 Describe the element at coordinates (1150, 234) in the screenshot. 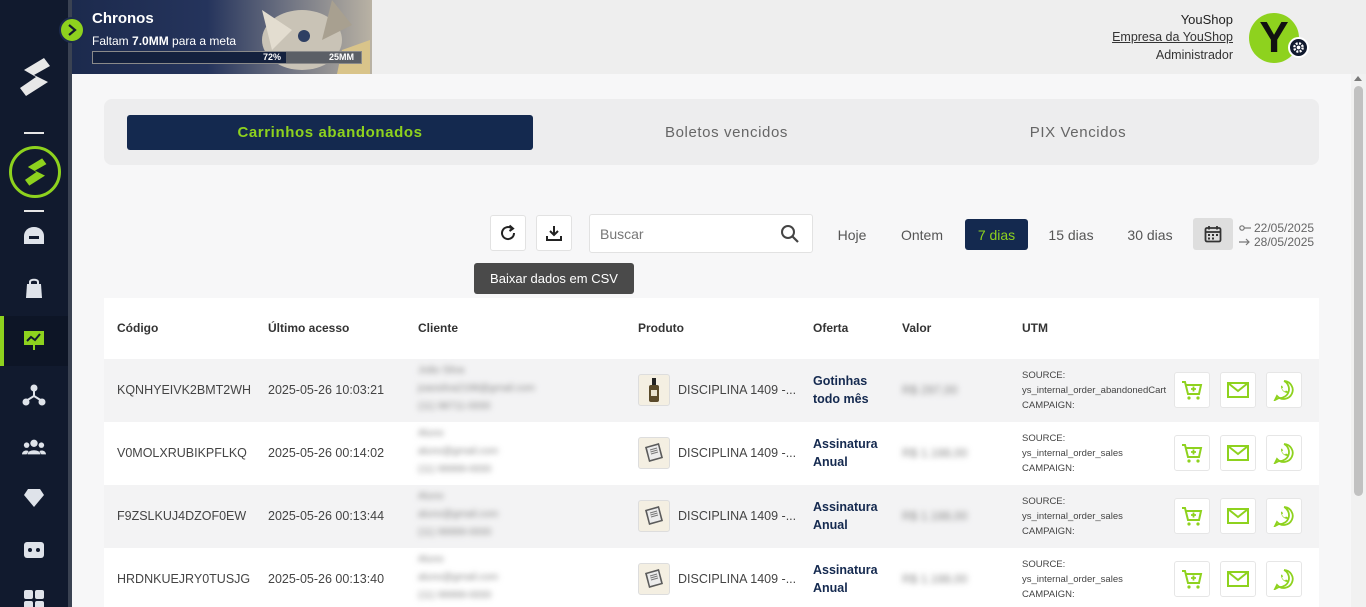

I see `period-30-days-button: 30 dias` at that location.